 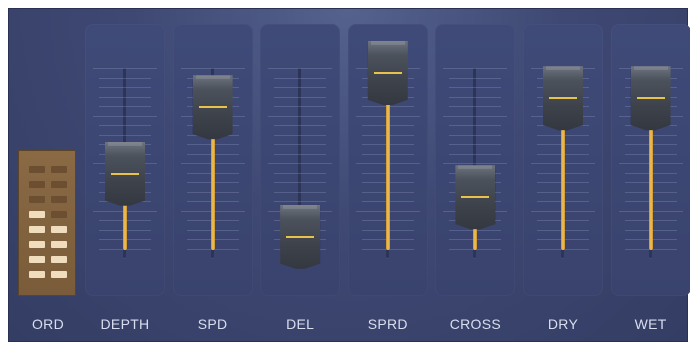 What do you see at coordinates (650, 324) in the screenshot?
I see `fader-label-wet: WET` at bounding box center [650, 324].